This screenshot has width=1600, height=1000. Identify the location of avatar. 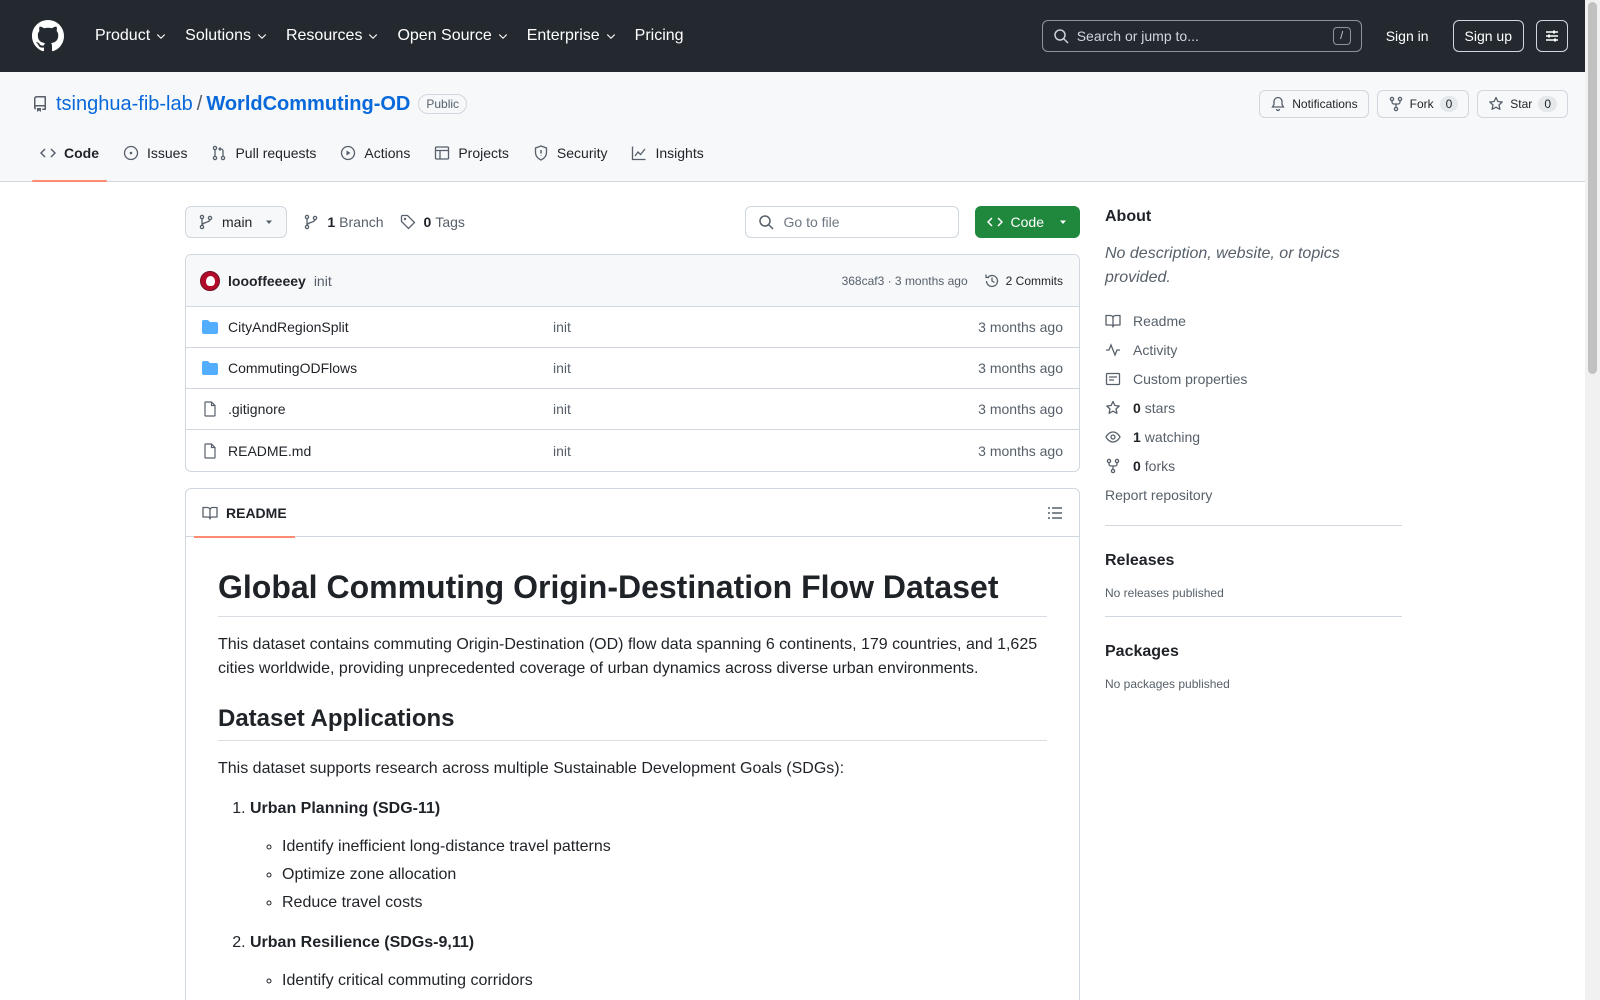
(210, 280).